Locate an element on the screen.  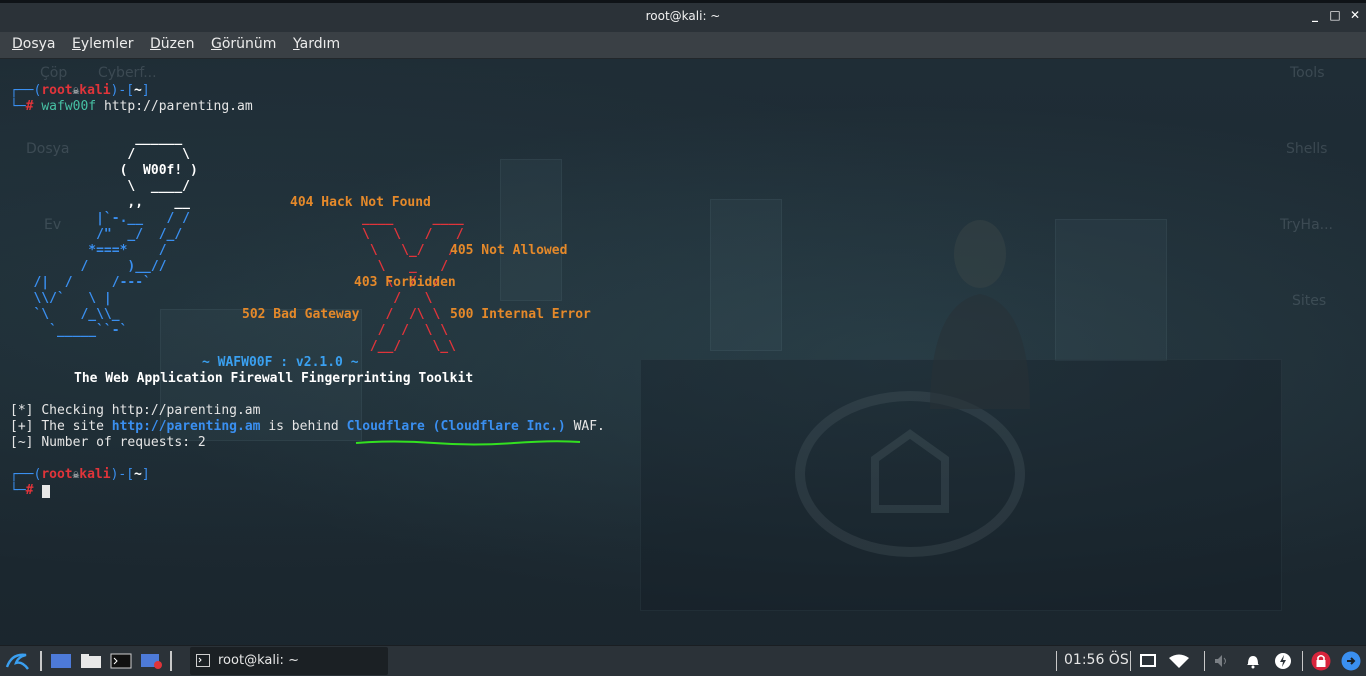
window-titlebar: root@kali: ~ _ □ ✕ is located at coordinates (683, 16).